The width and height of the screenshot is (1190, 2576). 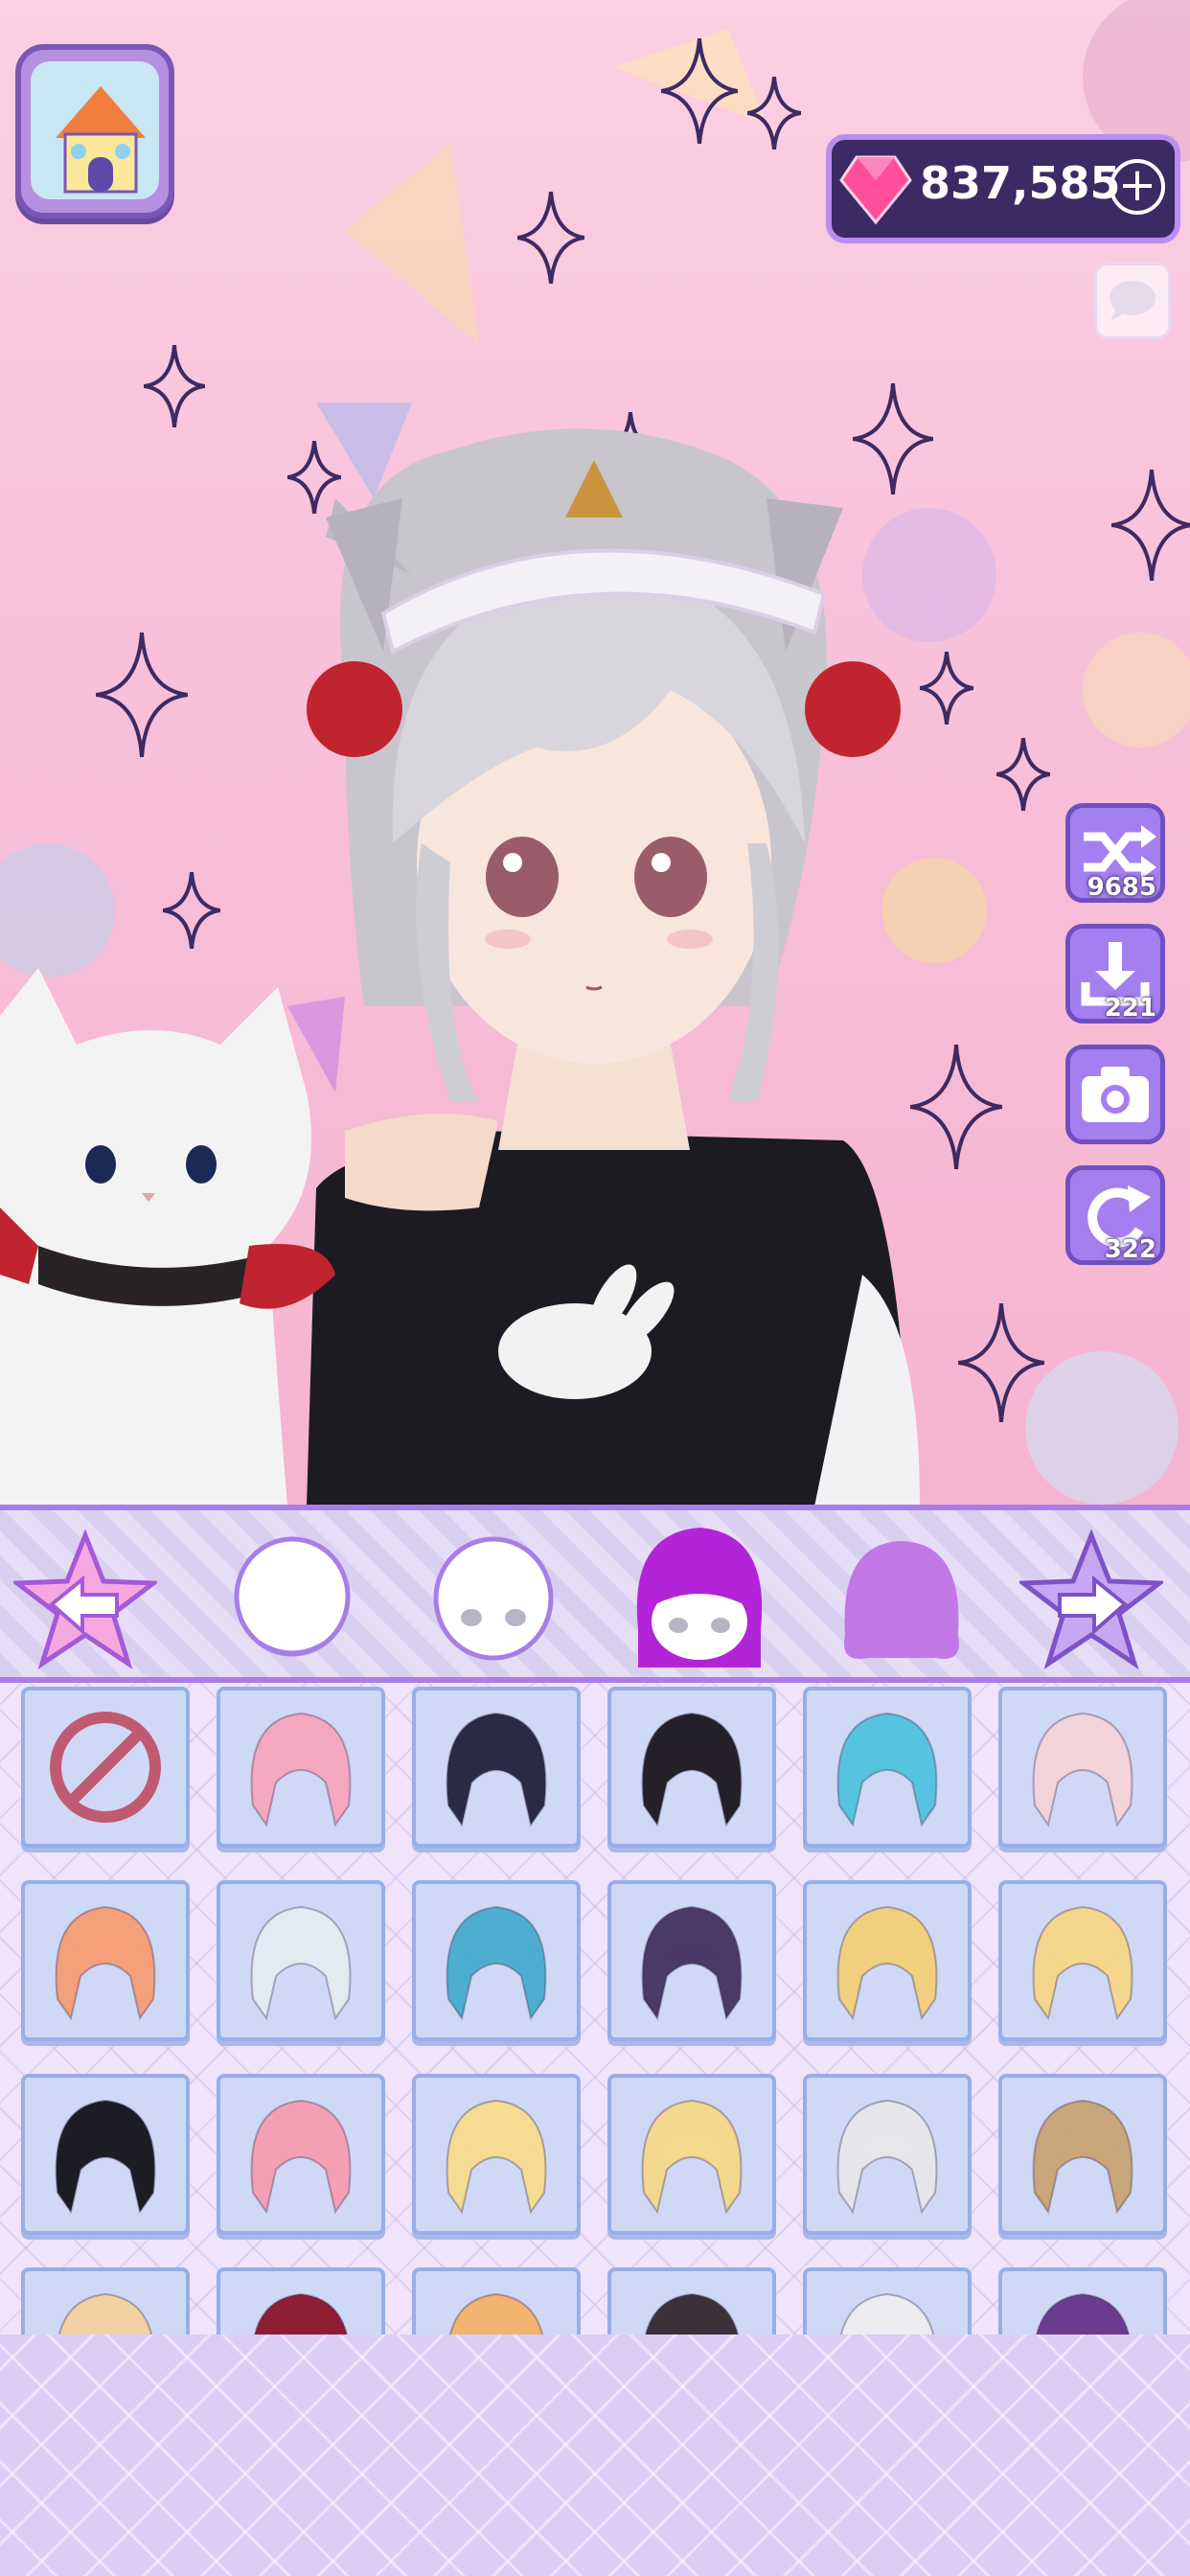 I want to click on category-back-hair, so click(x=902, y=1601).